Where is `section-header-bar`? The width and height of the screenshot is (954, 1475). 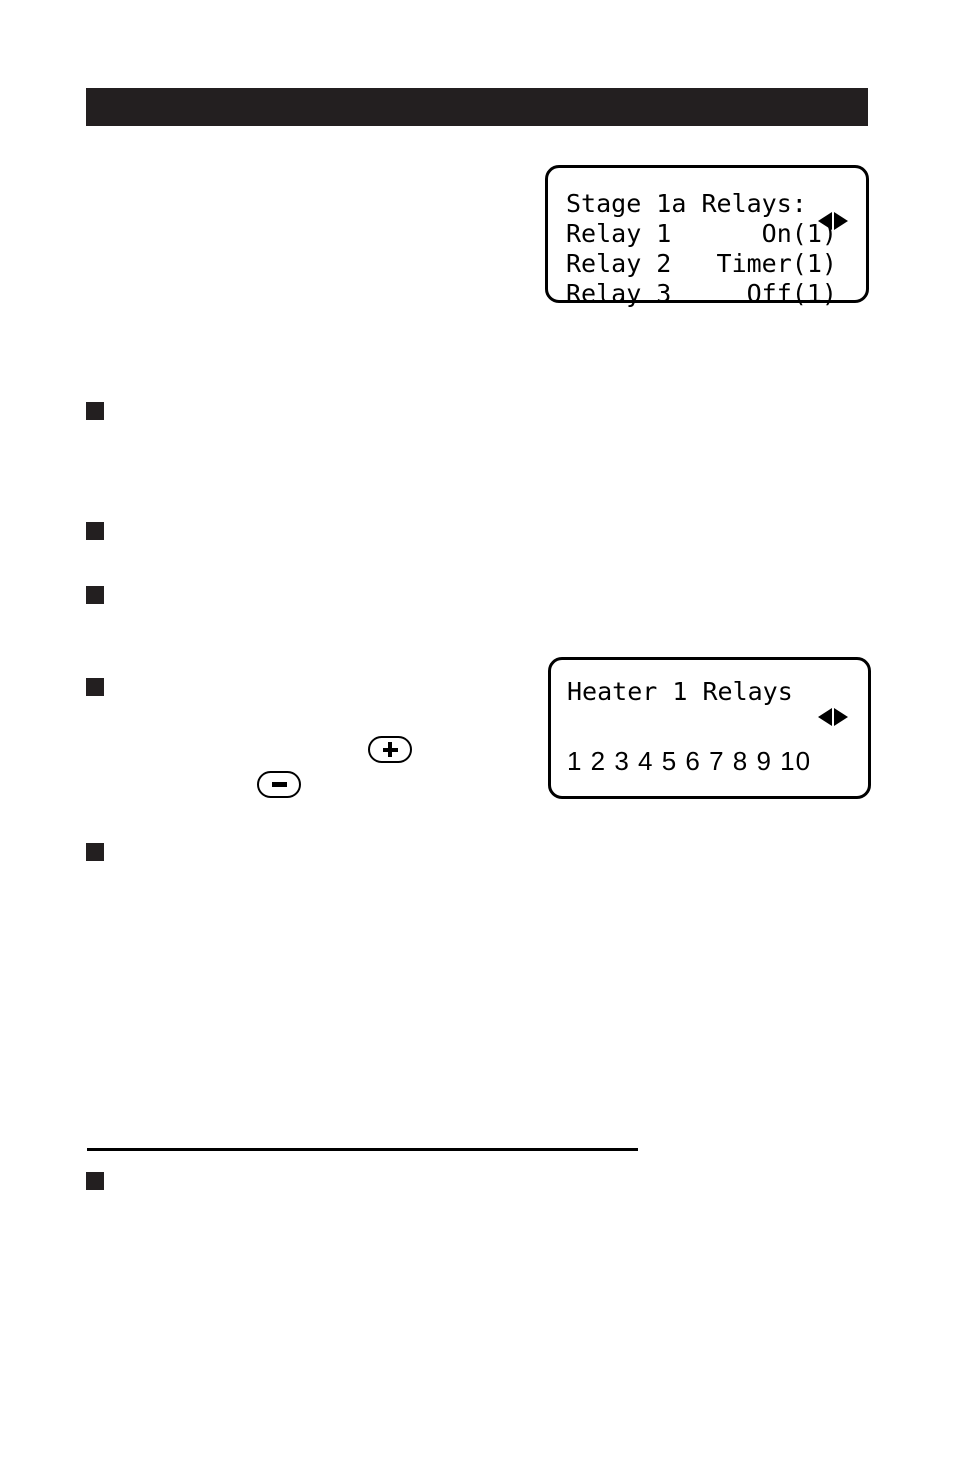 section-header-bar is located at coordinates (477, 107).